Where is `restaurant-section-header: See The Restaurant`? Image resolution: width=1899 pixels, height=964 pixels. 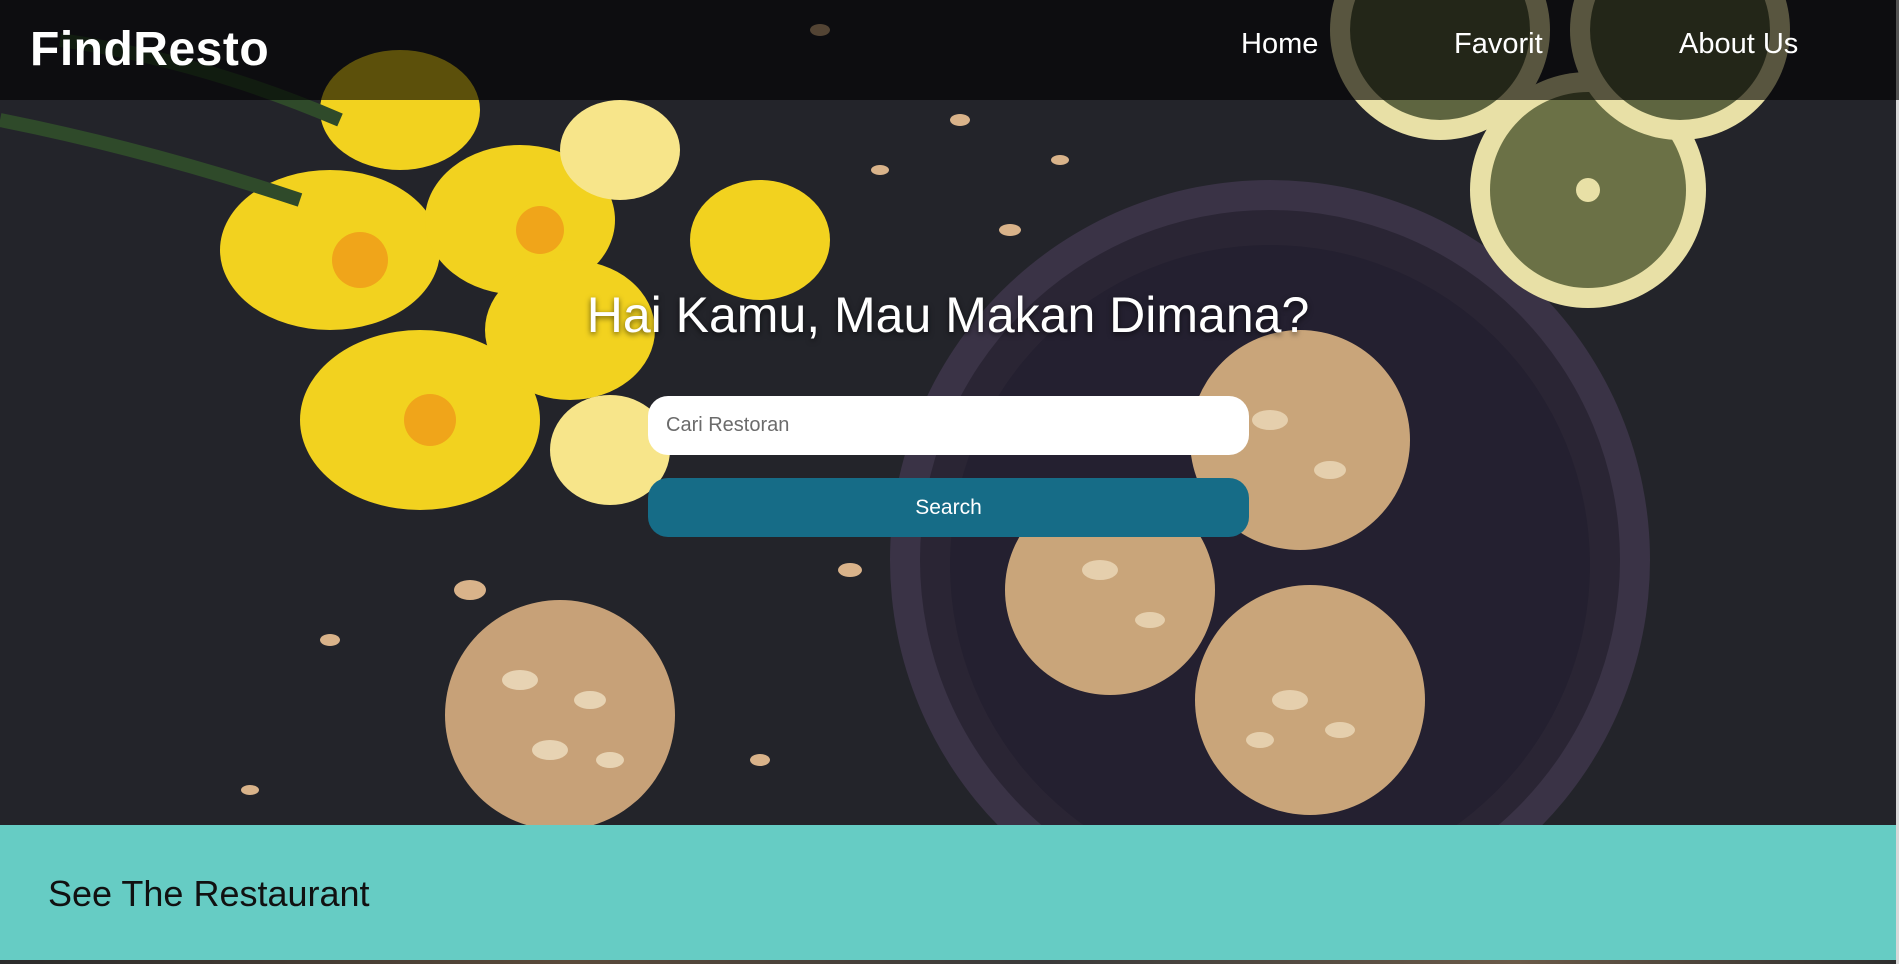
restaurant-section-header: See The Restaurant is located at coordinates (948, 894).